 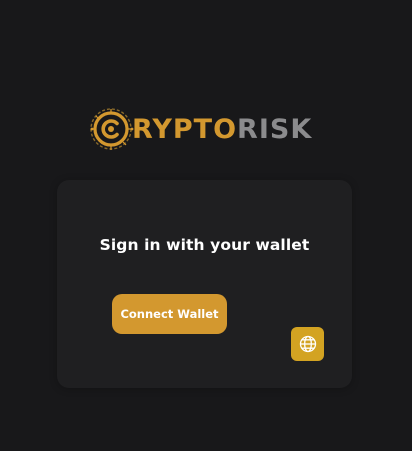 I want to click on brand-name: RYPTO RISK, so click(x=222, y=129).